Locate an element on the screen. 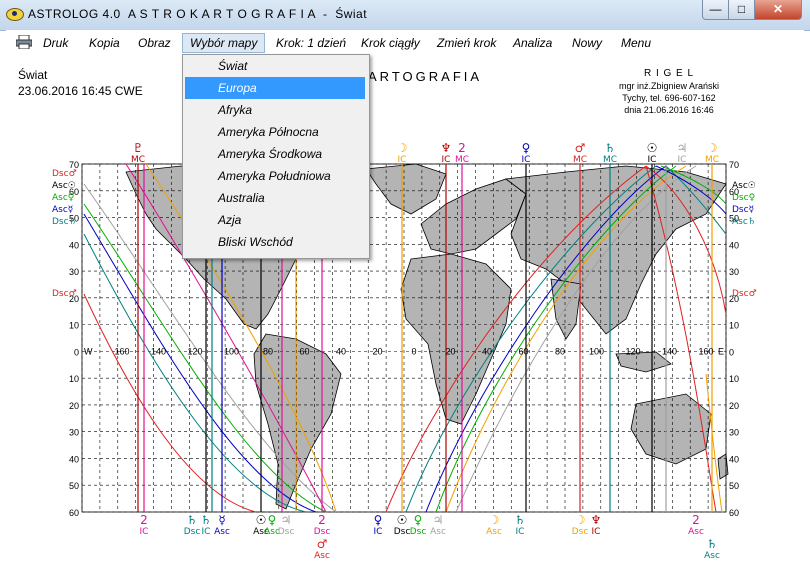 Image resolution: width=810 pixels, height=583 pixels. lon-label: 80 is located at coordinates (560, 351).